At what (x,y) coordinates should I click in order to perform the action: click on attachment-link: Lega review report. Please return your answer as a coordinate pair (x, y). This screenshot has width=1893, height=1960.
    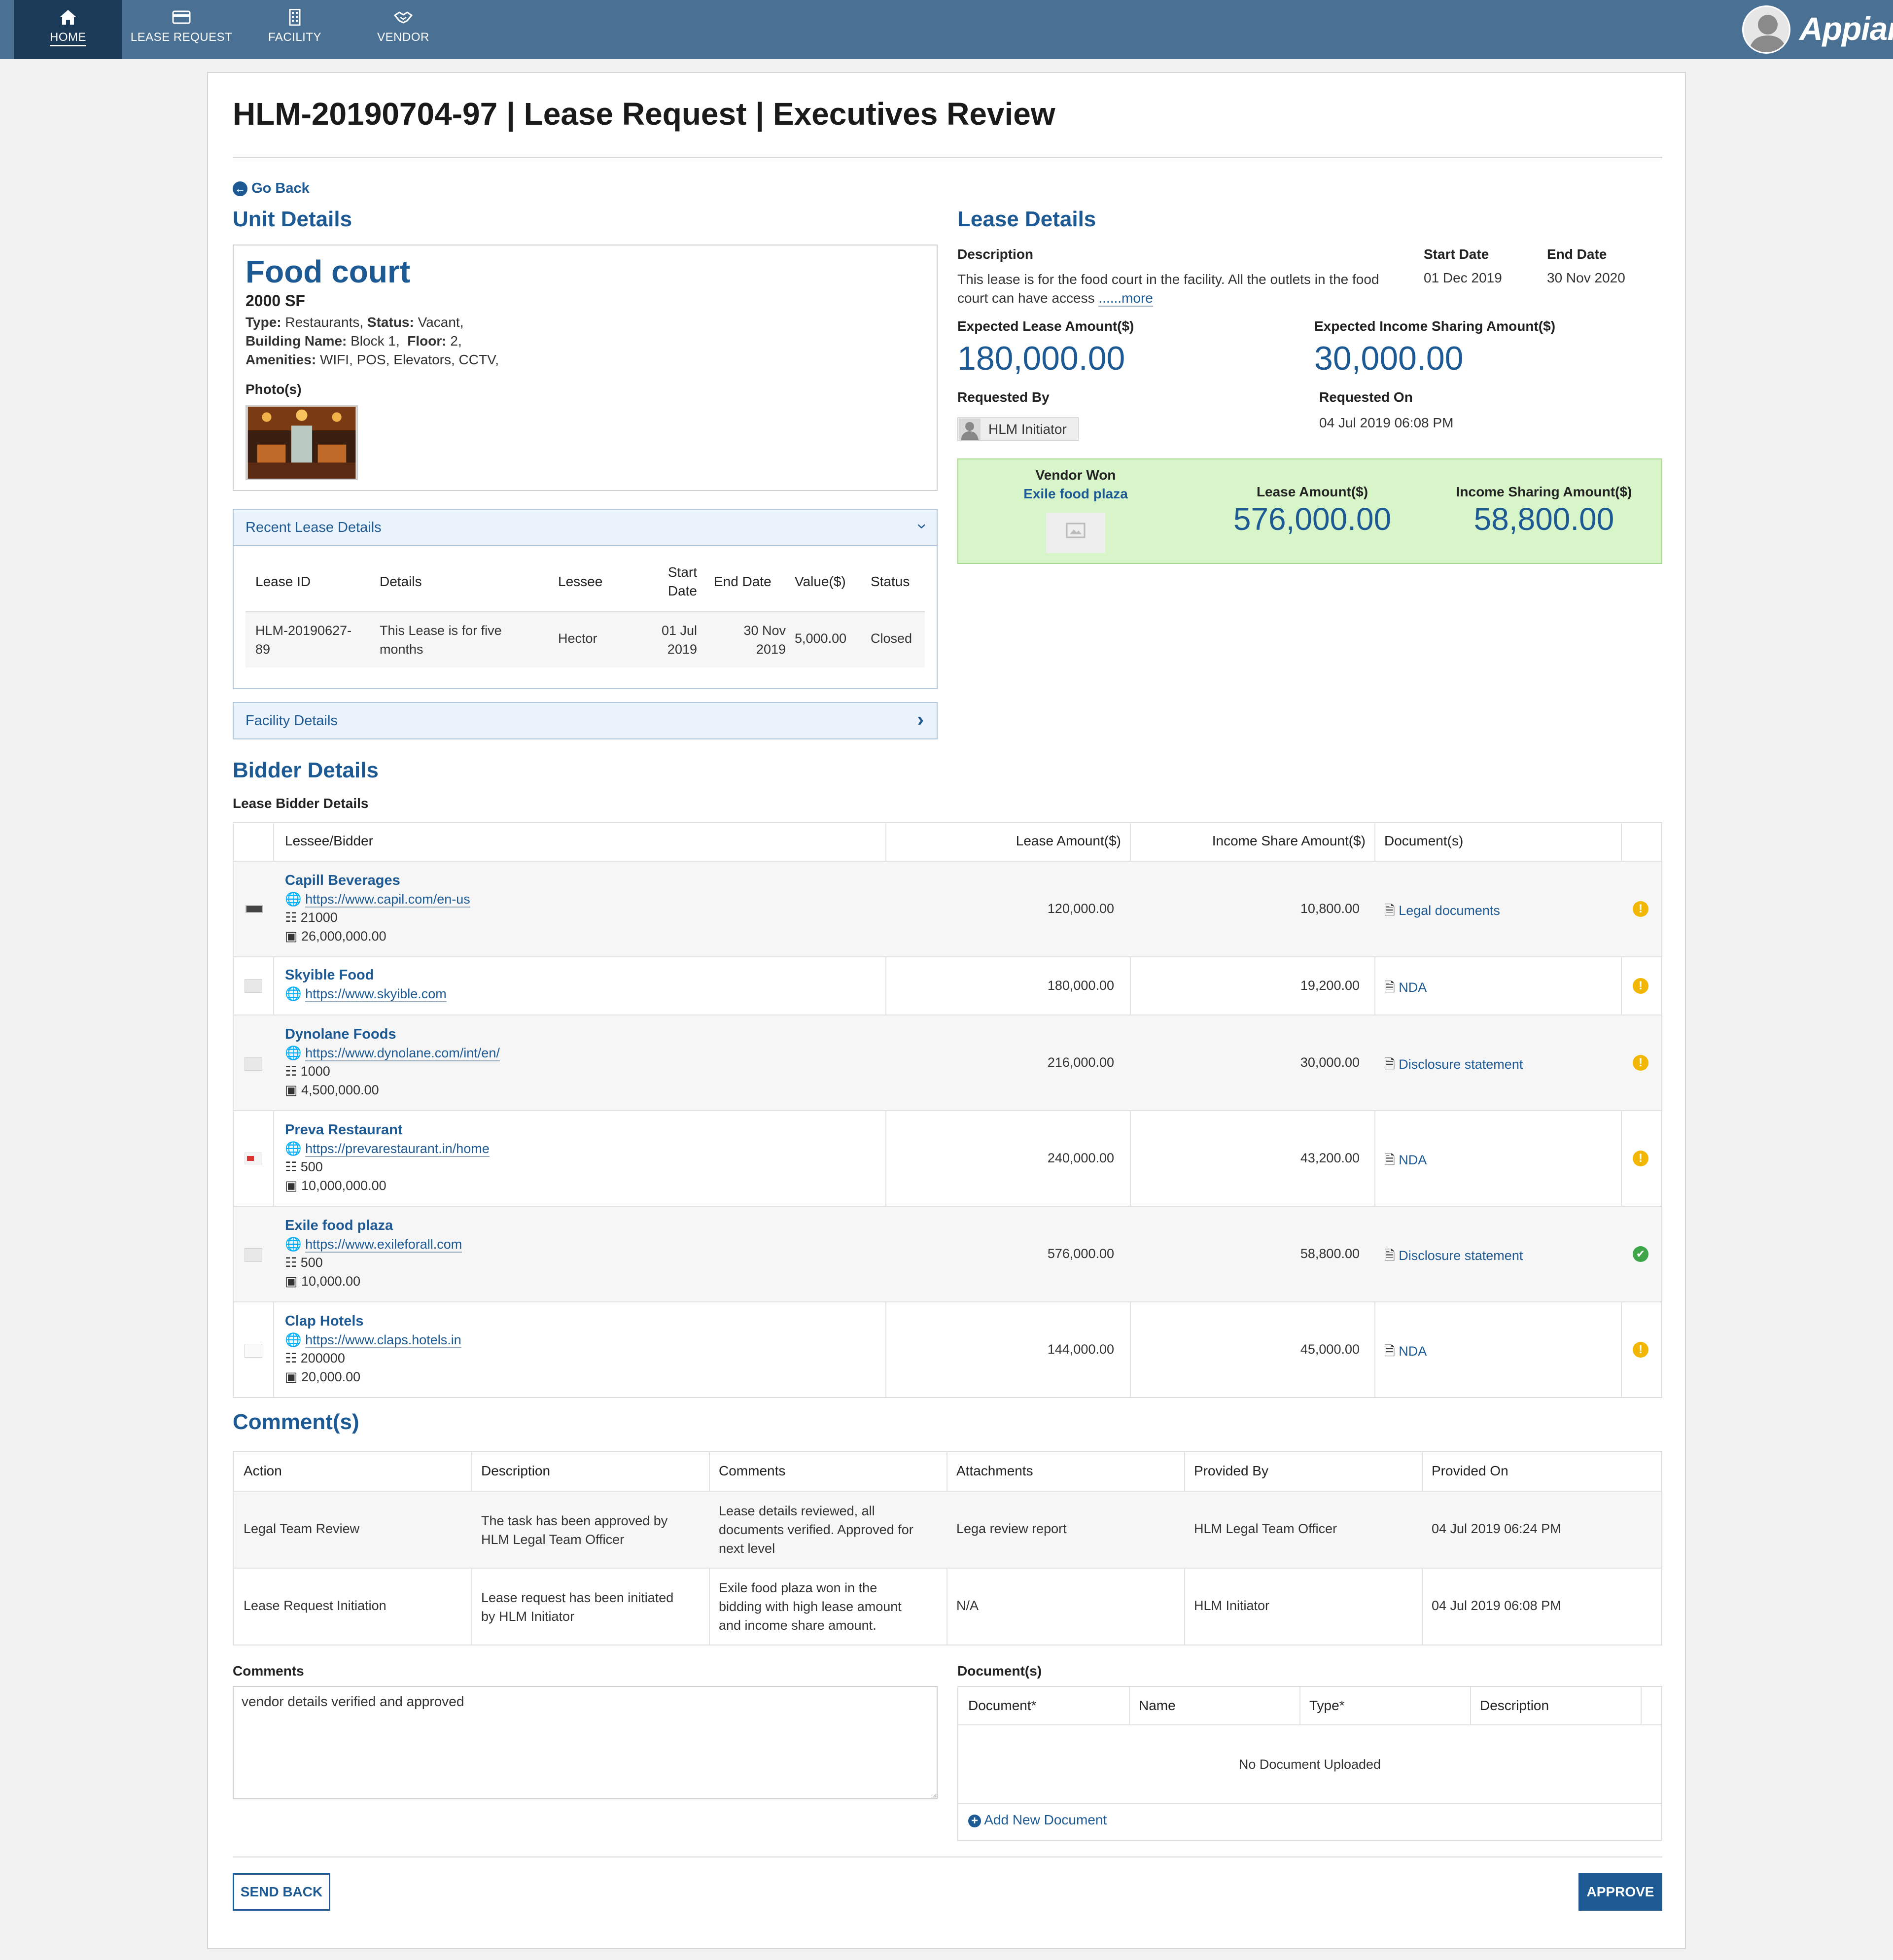
    Looking at the image, I should click on (1011, 1529).